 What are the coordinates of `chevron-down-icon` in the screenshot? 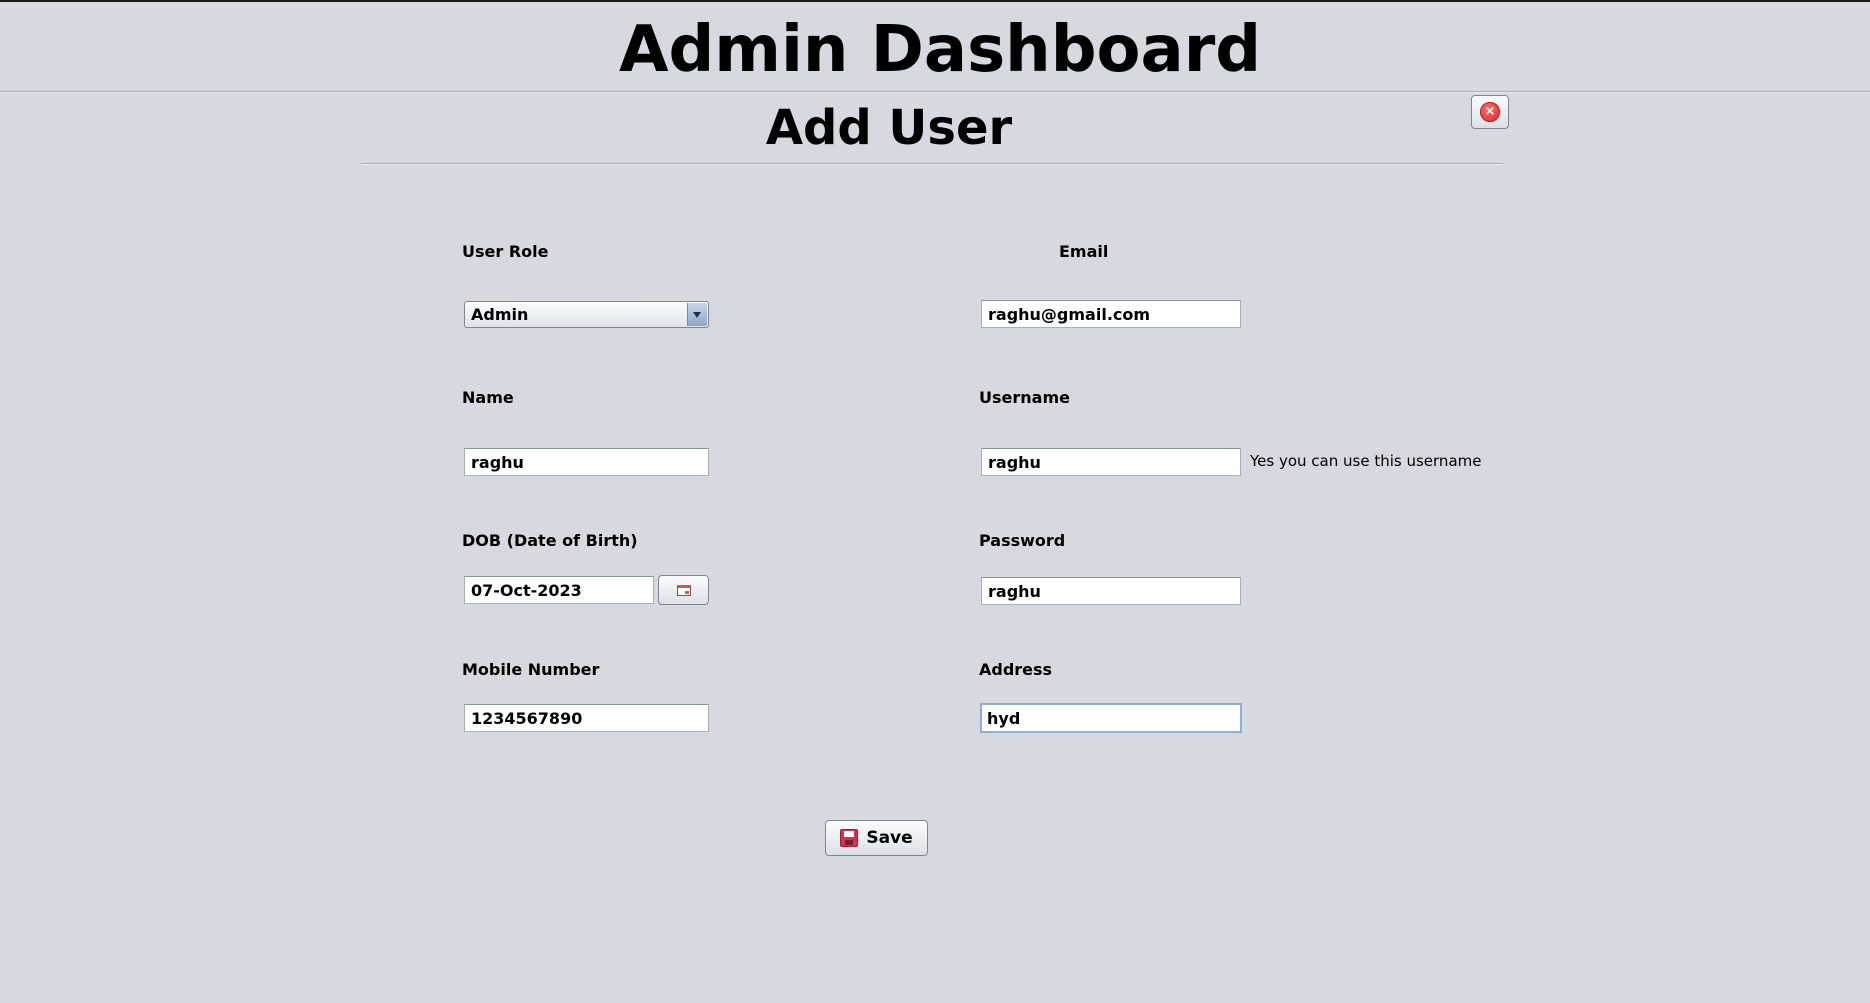 It's located at (697, 314).